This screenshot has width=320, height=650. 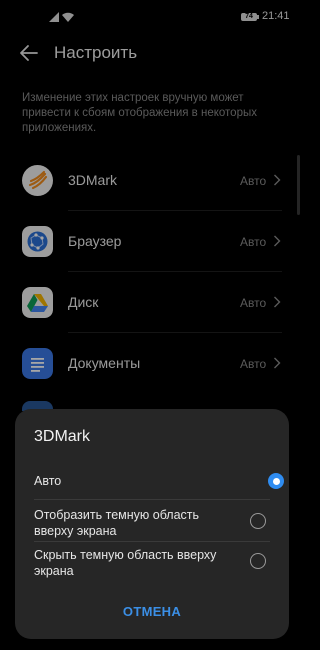 I want to click on option-label: Скрыть темную область вверху экрана, so click(x=125, y=563).